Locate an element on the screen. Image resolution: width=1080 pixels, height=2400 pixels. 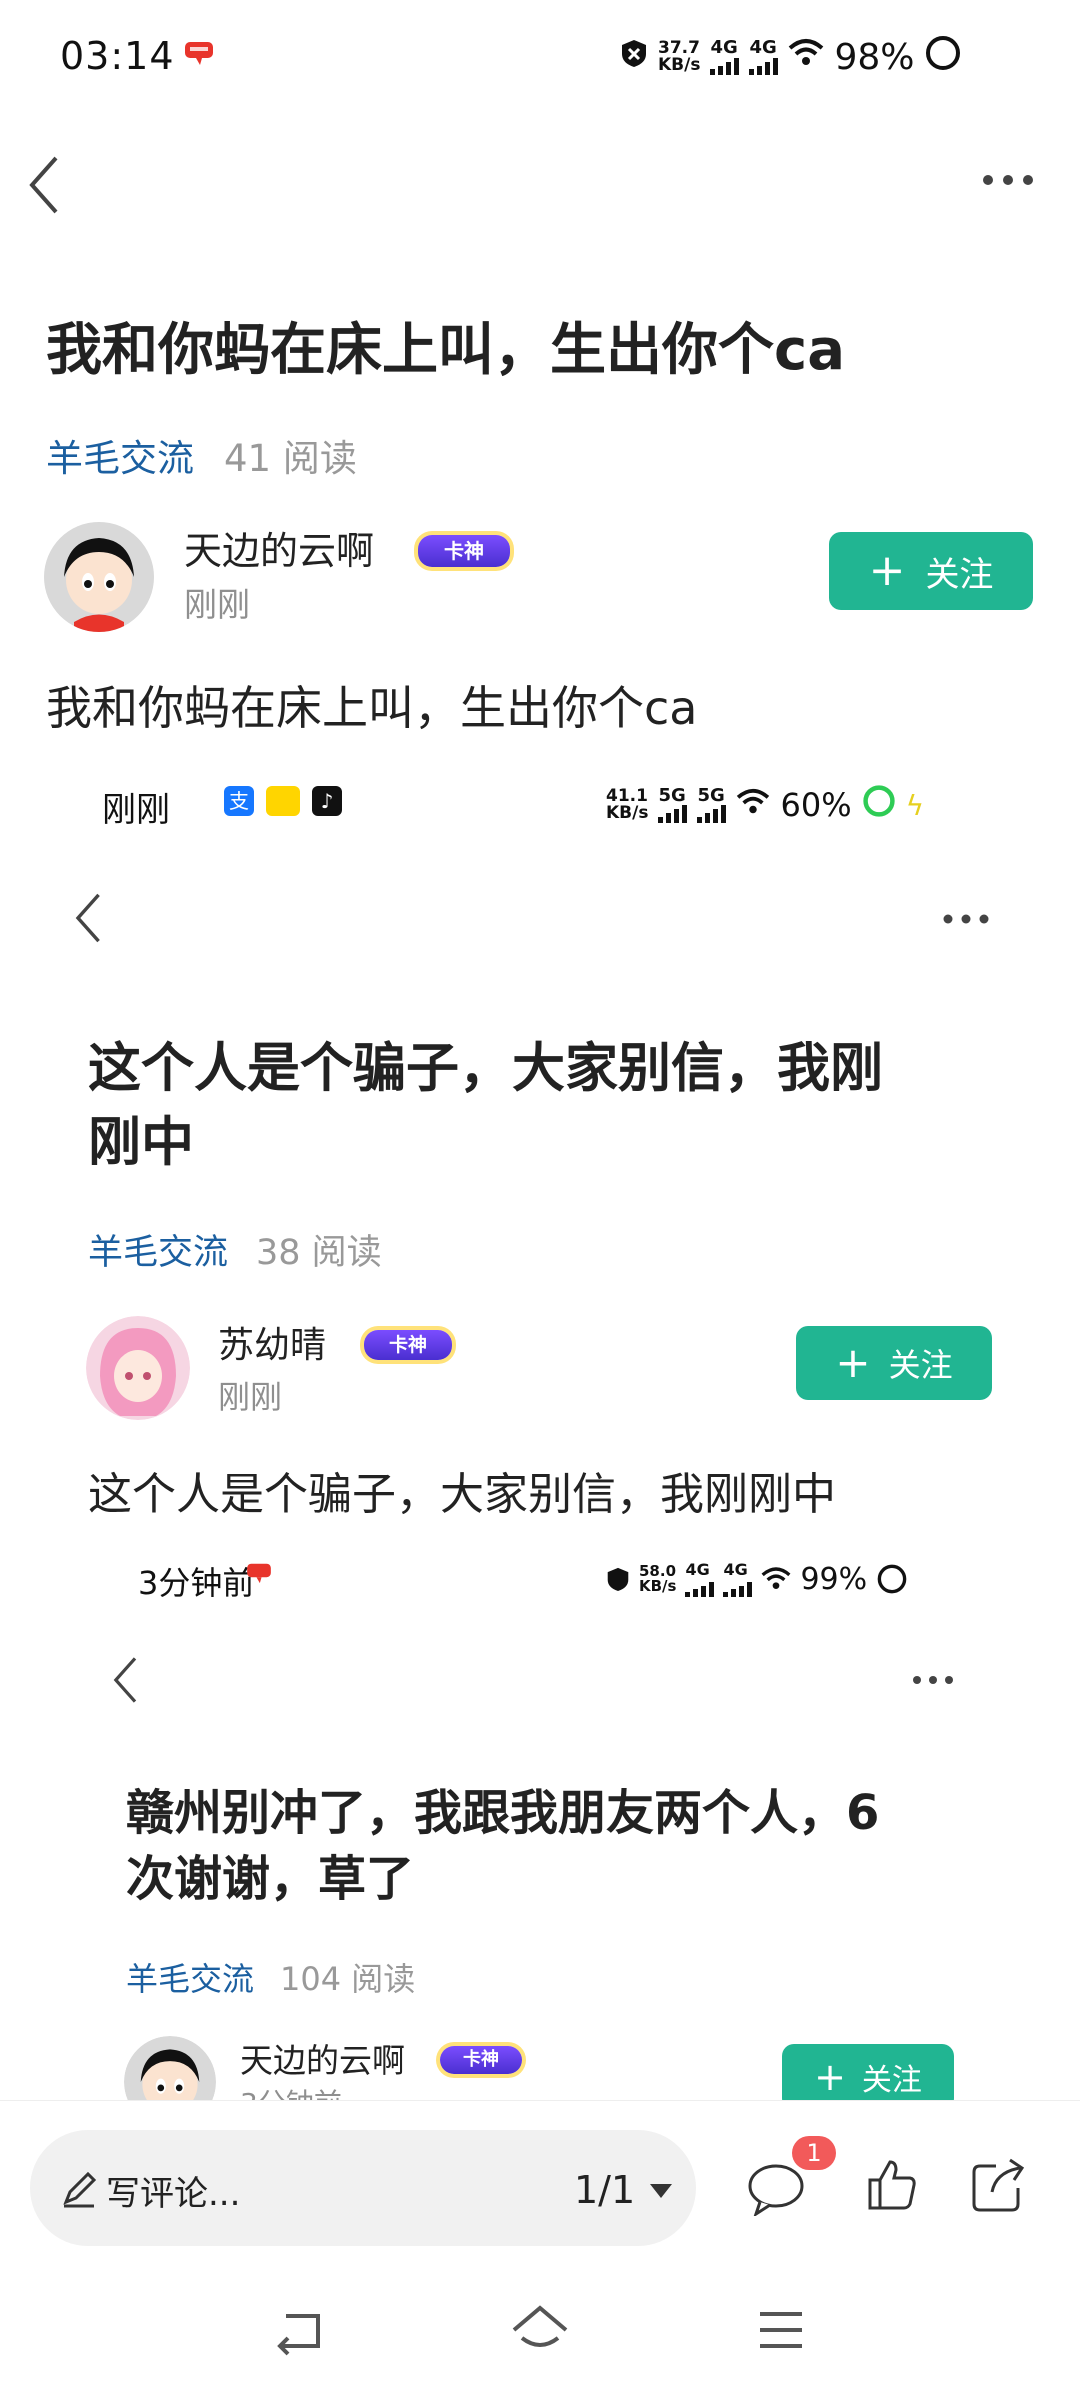
net-speed: 37.7 KB/s is located at coordinates (679, 56).